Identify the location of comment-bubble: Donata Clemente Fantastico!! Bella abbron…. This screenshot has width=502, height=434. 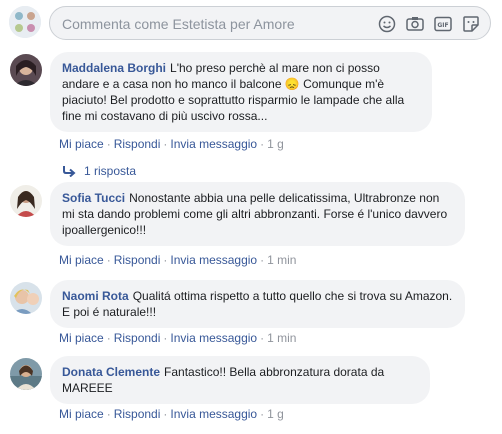
(240, 380).